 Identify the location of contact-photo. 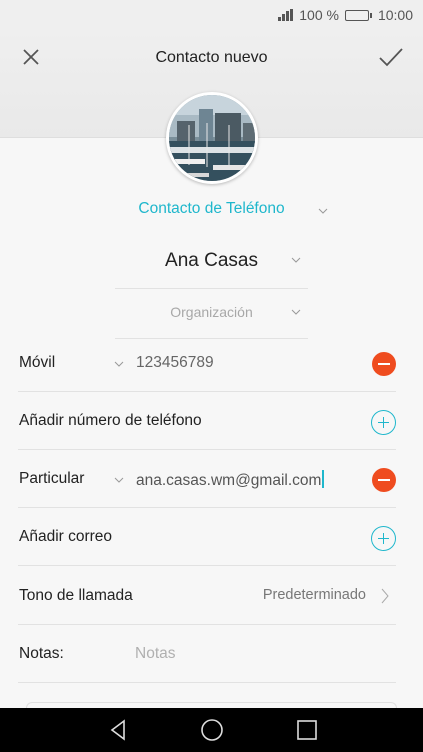
(212, 138).